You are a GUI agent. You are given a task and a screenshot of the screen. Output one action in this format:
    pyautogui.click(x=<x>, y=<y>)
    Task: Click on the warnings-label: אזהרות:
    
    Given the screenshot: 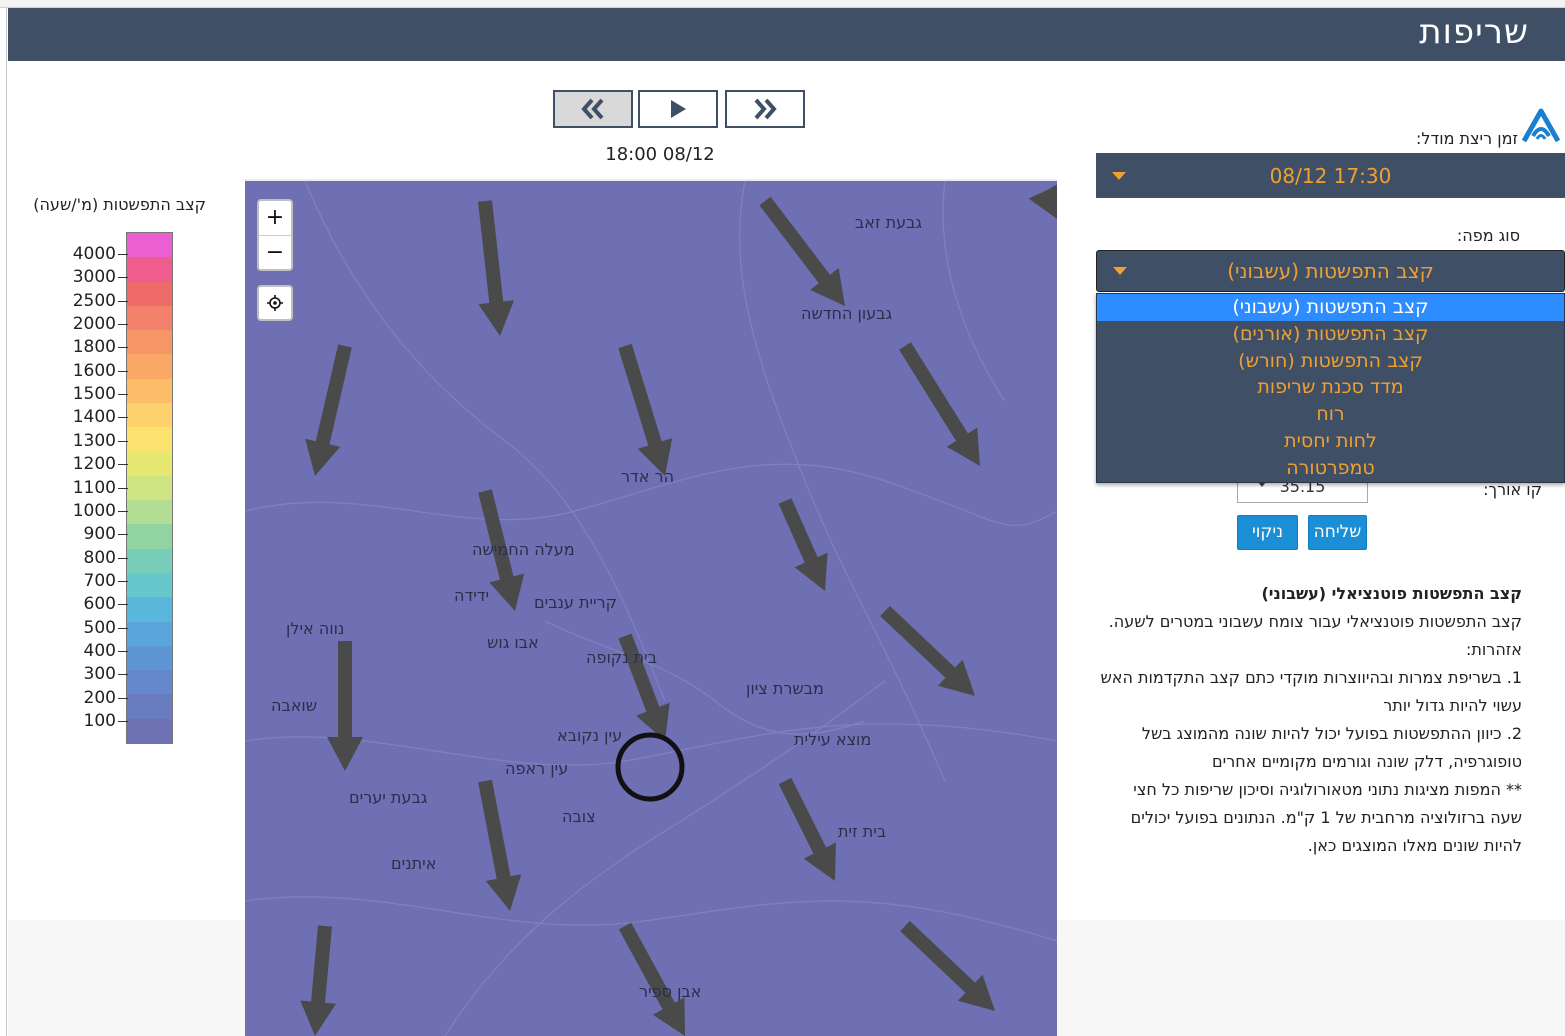 What is the action you would take?
    pyautogui.click(x=1494, y=649)
    